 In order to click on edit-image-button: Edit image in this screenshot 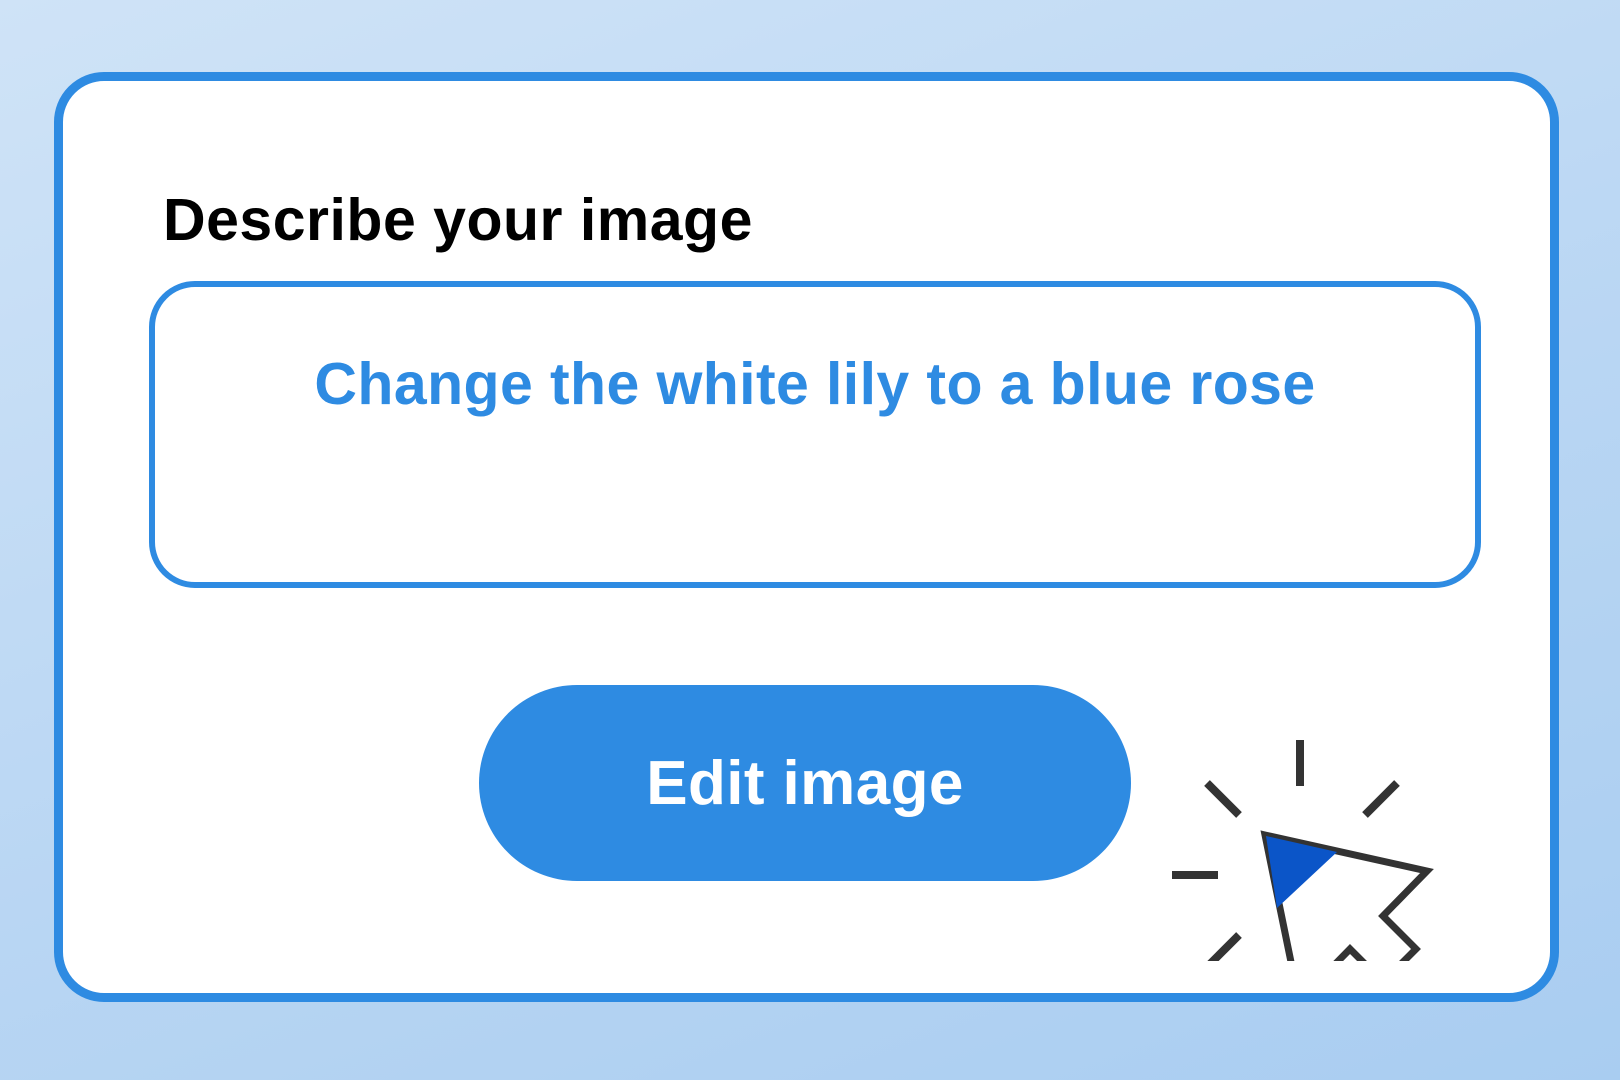, I will do `click(805, 783)`.